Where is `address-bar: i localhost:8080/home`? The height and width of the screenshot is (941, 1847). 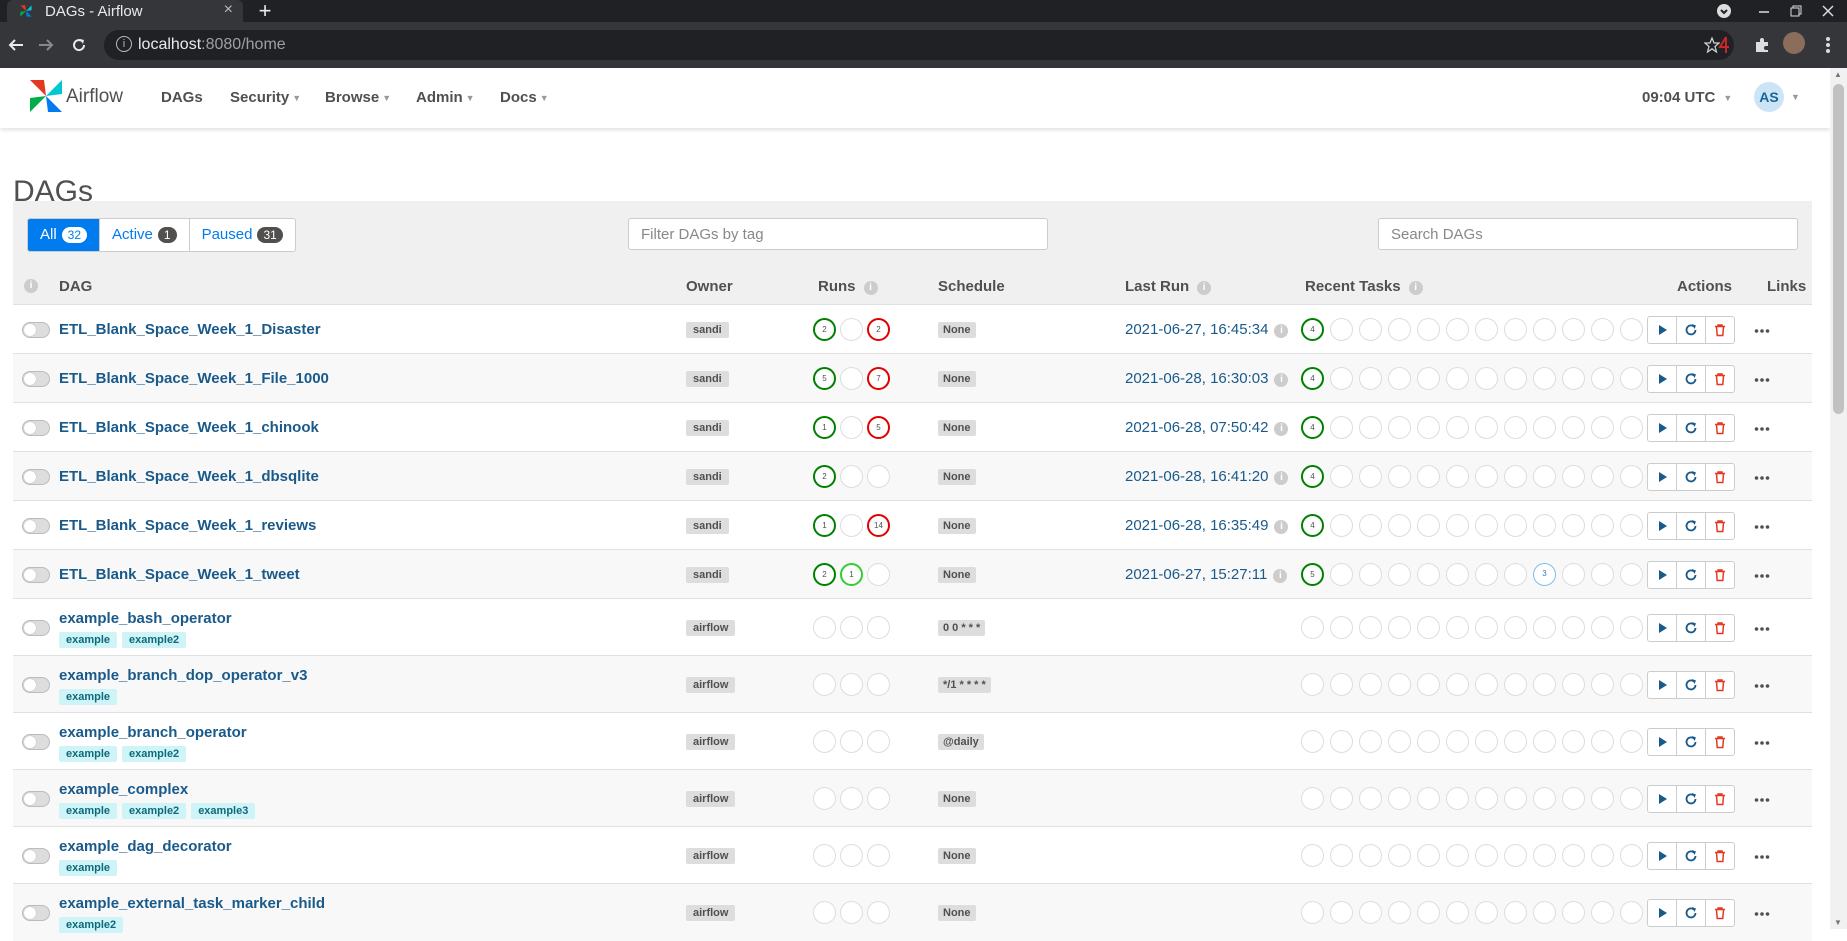 address-bar: i localhost:8080/home is located at coordinates (919, 45).